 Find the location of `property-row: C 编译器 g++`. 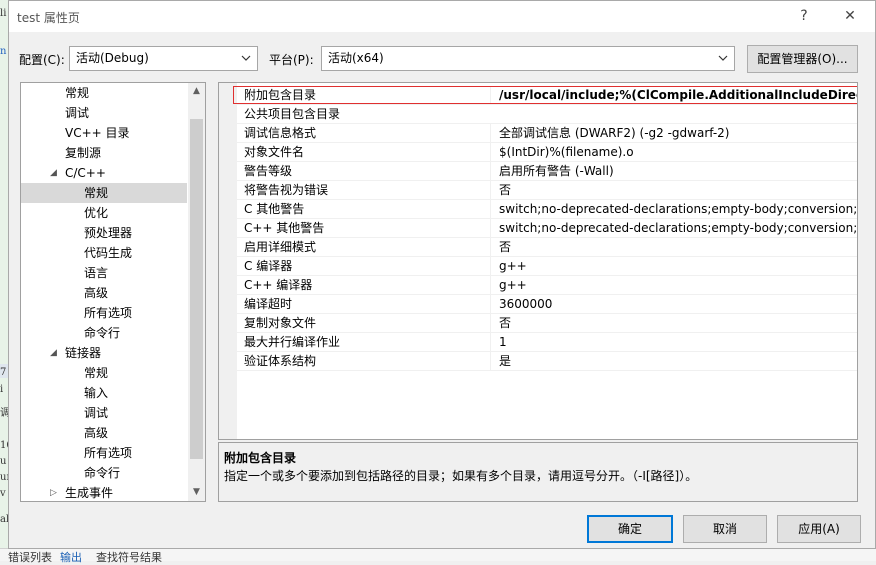

property-row: C 编译器 g++ is located at coordinates (538, 266).